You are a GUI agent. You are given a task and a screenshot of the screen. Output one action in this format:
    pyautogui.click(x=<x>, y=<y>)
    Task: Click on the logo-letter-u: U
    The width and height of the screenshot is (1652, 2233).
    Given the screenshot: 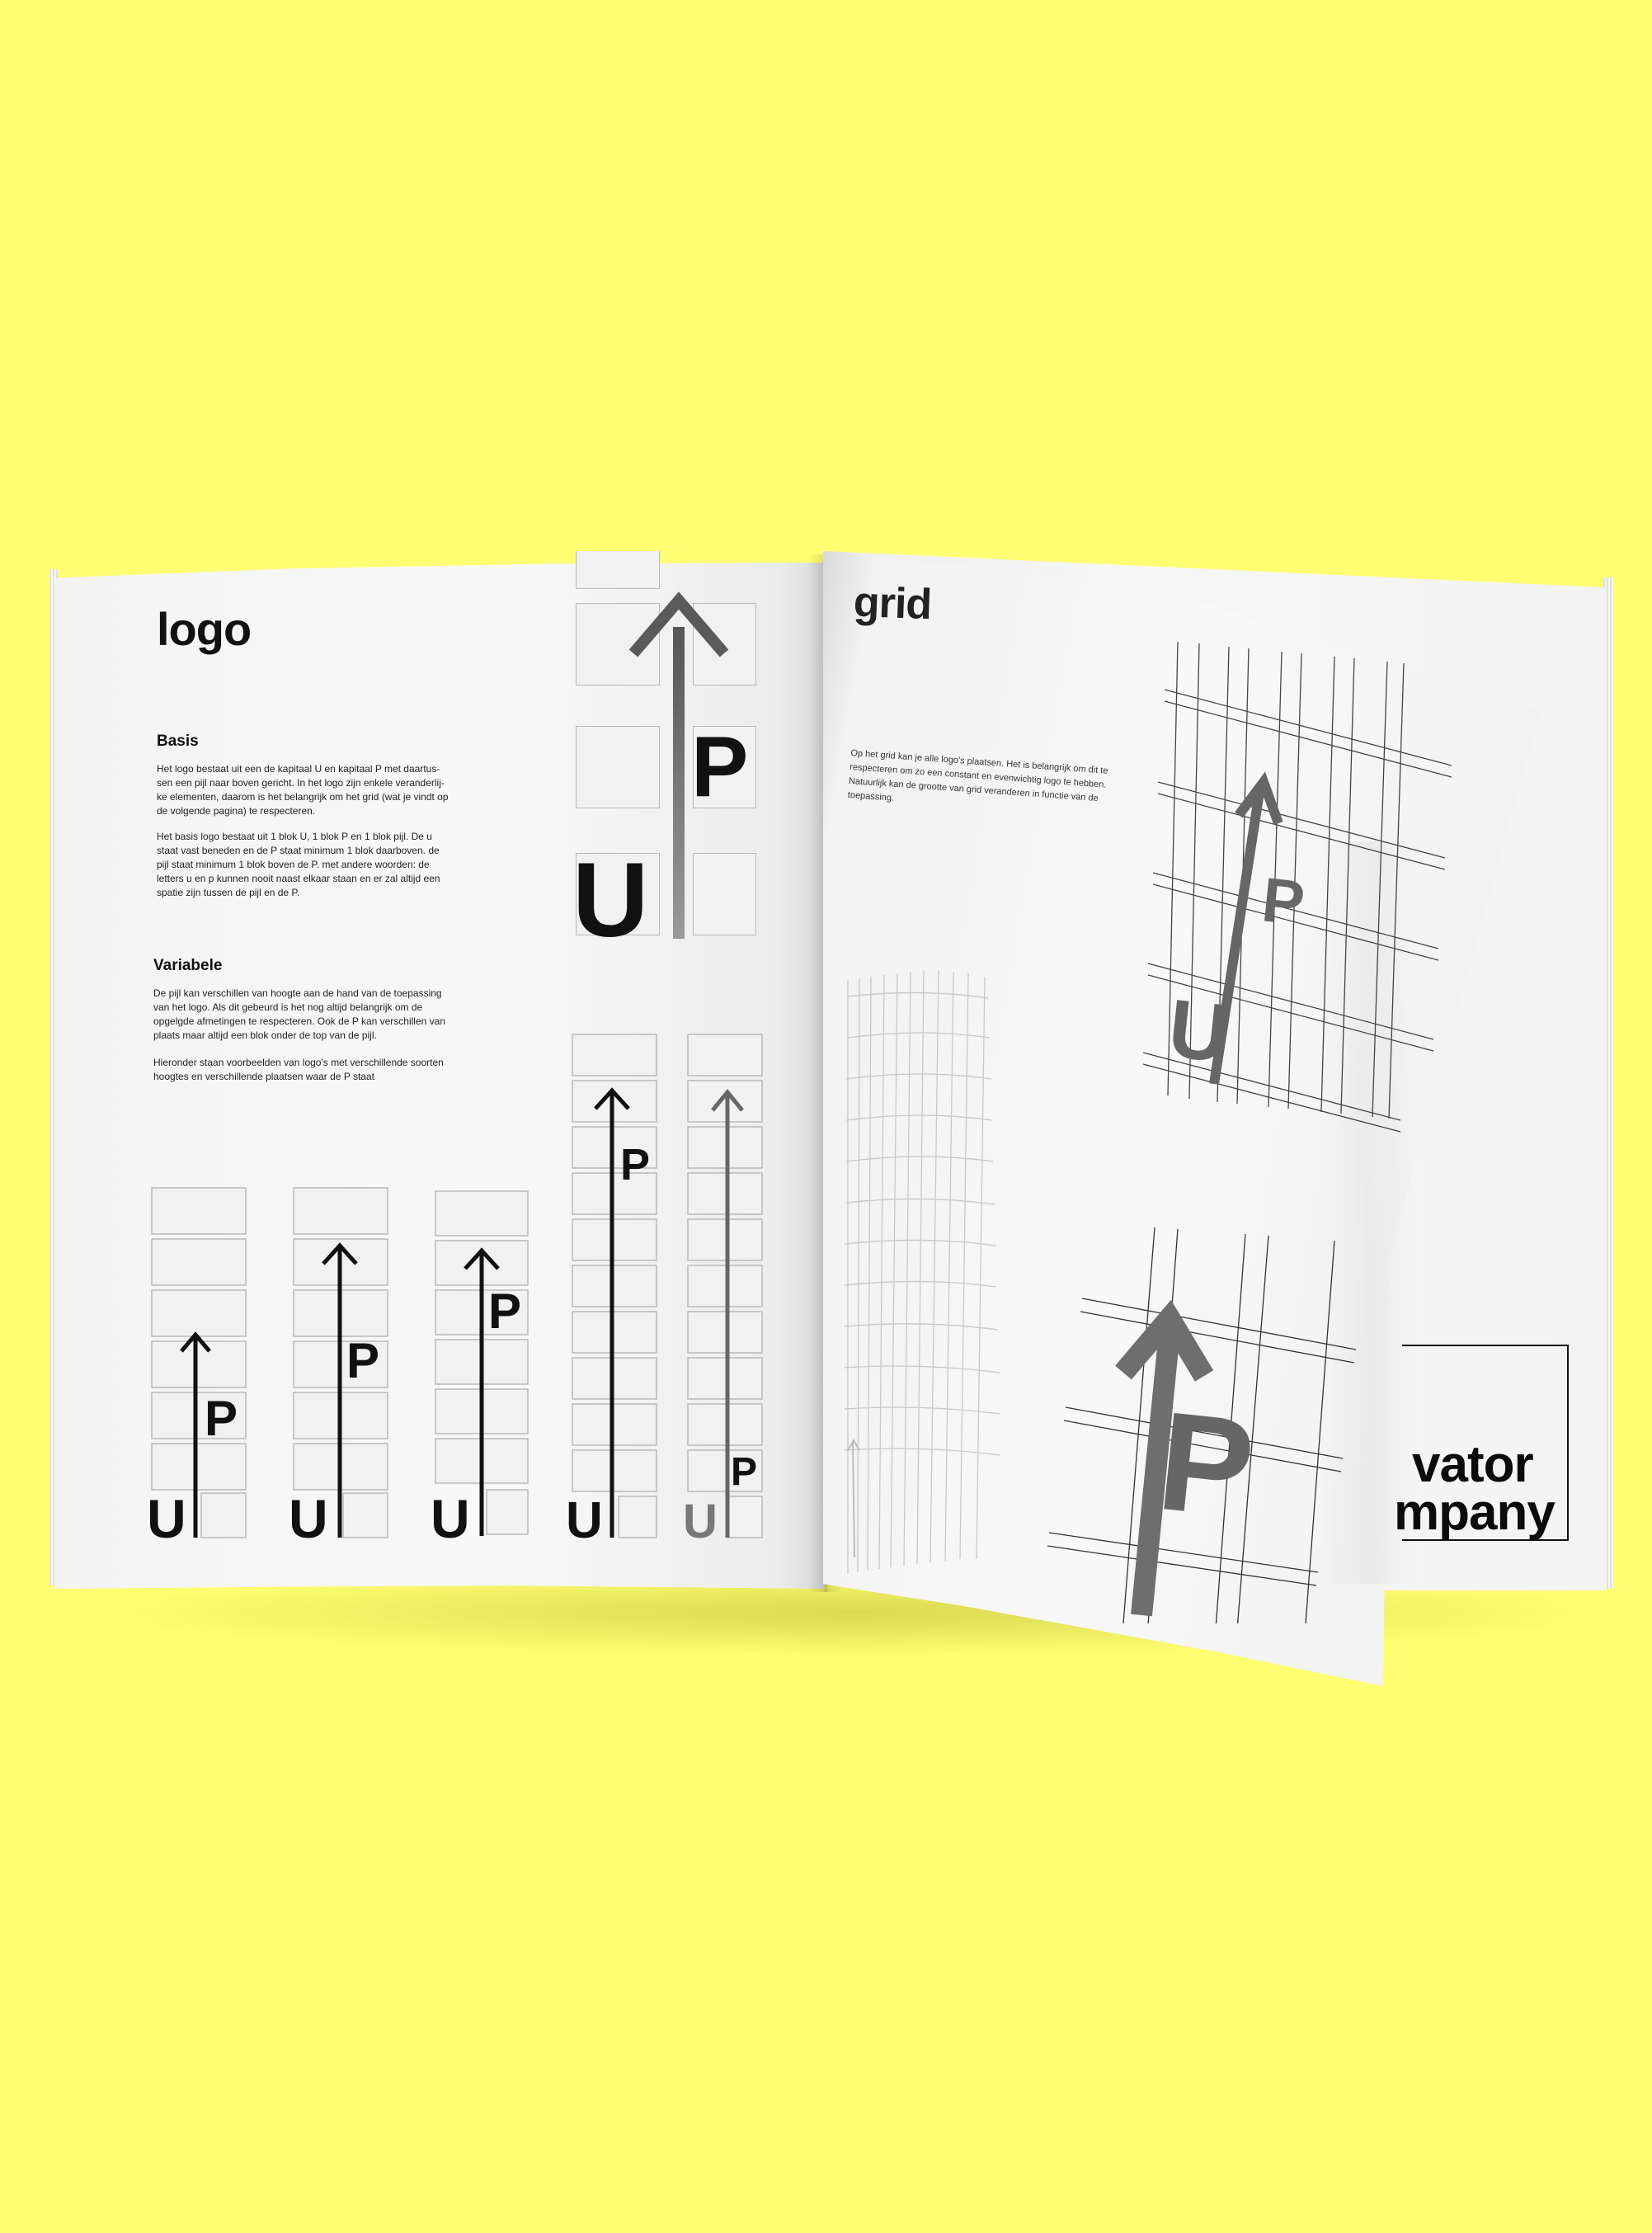 What is the action you would take?
    pyautogui.click(x=610, y=900)
    